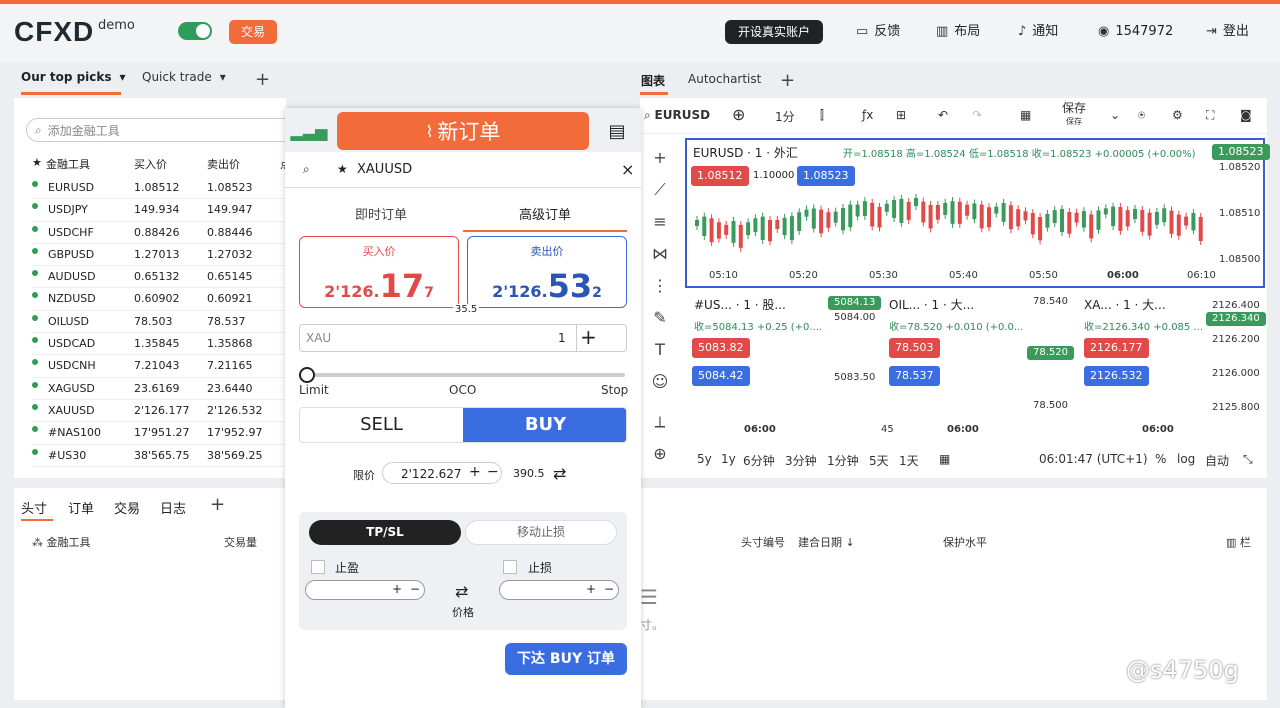 This screenshot has width=1280, height=708. Describe the element at coordinates (944, 459) in the screenshot. I see `calendar-icon: ▦` at that location.